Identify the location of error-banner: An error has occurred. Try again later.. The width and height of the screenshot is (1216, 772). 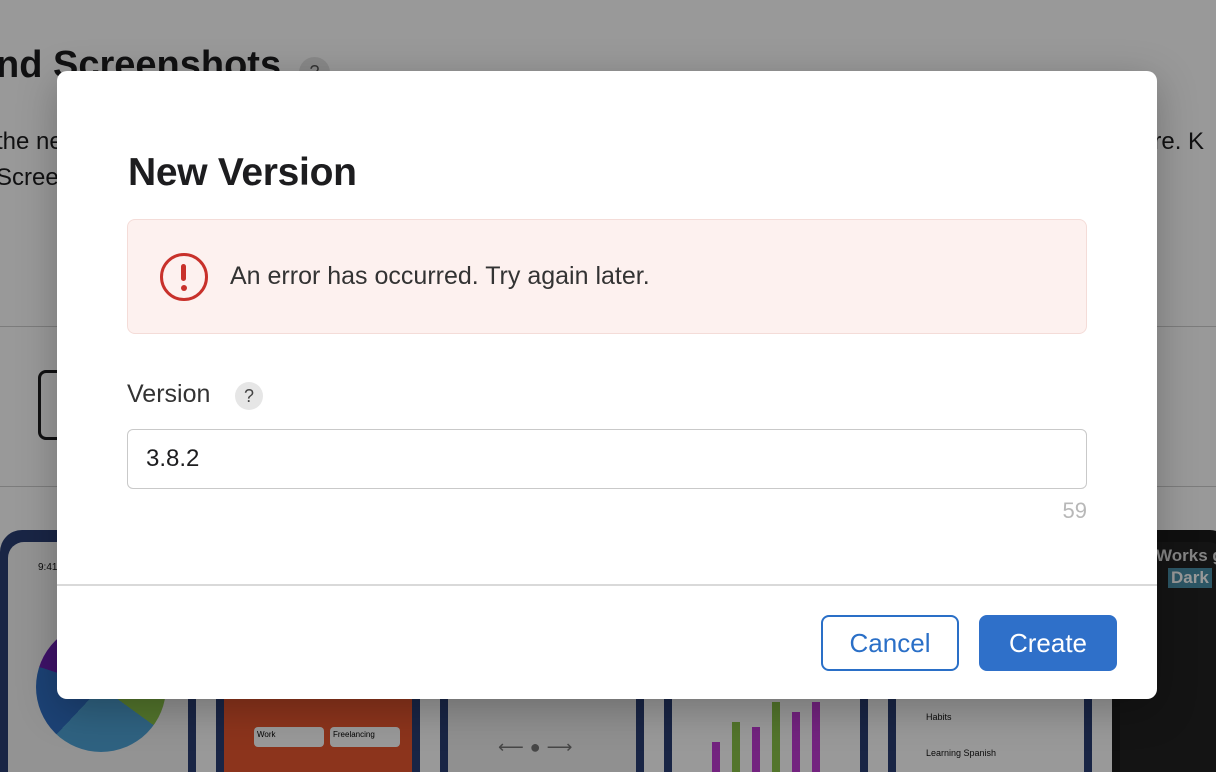
(607, 276).